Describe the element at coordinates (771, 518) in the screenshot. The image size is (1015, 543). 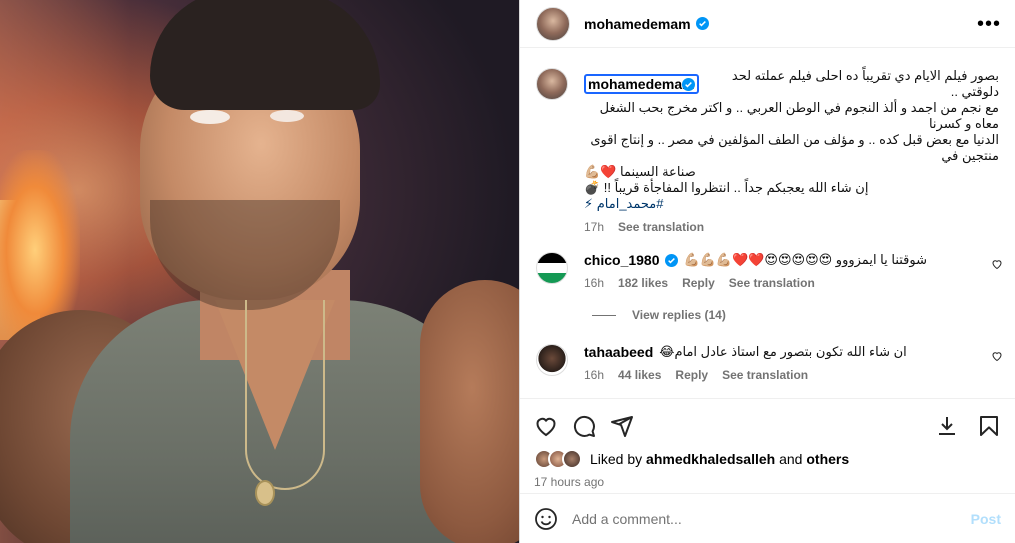
I see `comment-input` at that location.